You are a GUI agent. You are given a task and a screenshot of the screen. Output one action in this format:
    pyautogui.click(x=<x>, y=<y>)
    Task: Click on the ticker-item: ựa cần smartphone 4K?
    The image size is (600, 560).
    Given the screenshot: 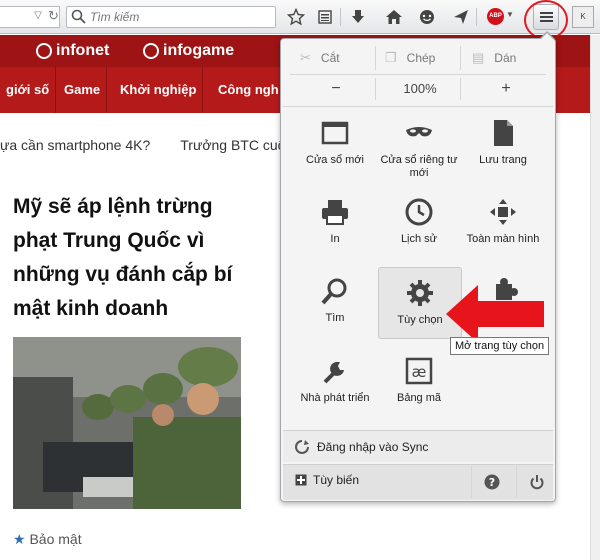 What is the action you would take?
    pyautogui.click(x=75, y=145)
    